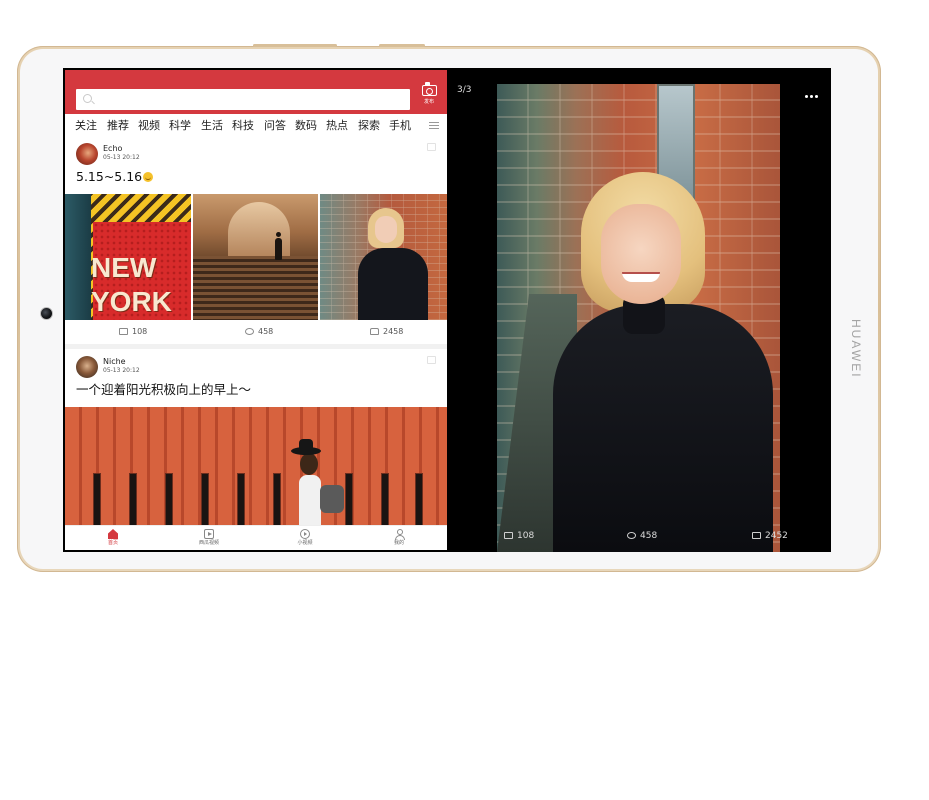 The width and height of the screenshot is (929, 800). I want to click on tab-label: 小视频, so click(305, 543).